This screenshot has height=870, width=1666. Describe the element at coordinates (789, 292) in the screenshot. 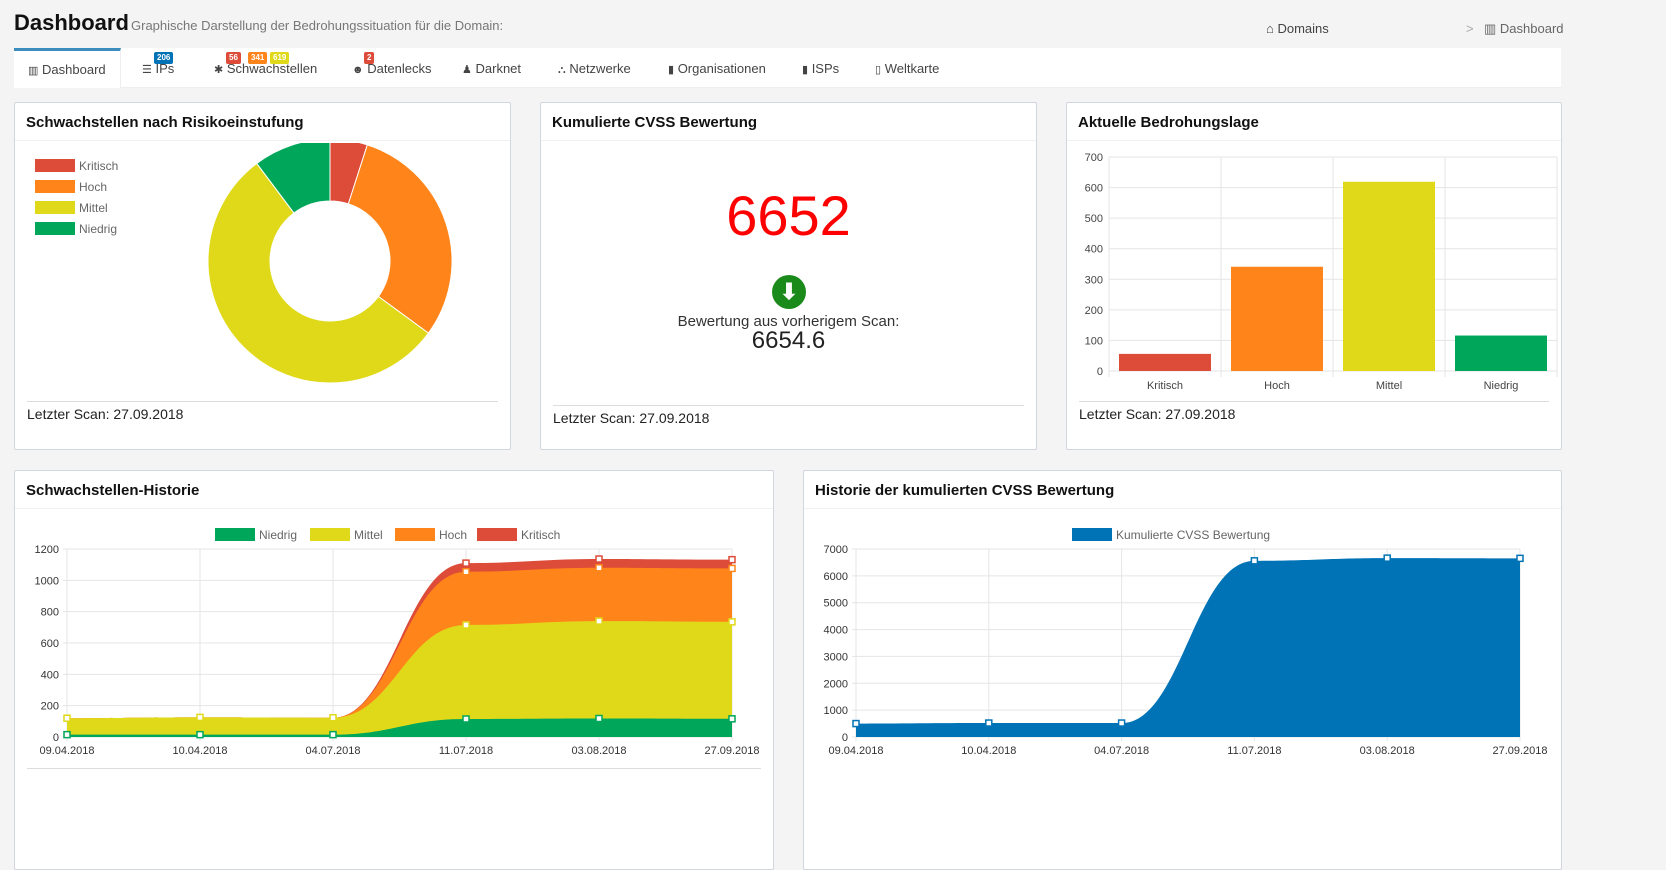

I see `arrow-down-icon: ⬇` at that location.